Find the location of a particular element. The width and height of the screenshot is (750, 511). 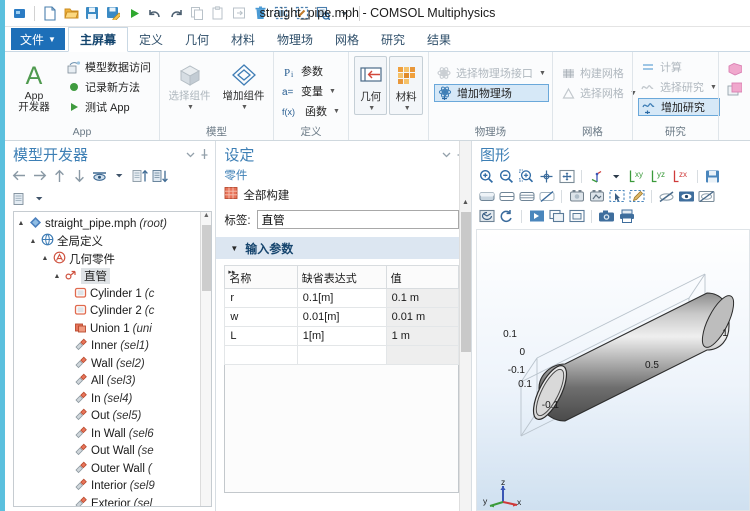

hidden-line-icon is located at coordinates (526, 196).